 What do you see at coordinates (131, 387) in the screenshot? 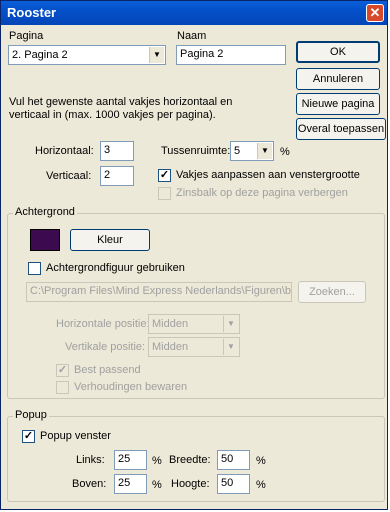
I see `verhoudingen-label: Verhoudingen bewaren` at bounding box center [131, 387].